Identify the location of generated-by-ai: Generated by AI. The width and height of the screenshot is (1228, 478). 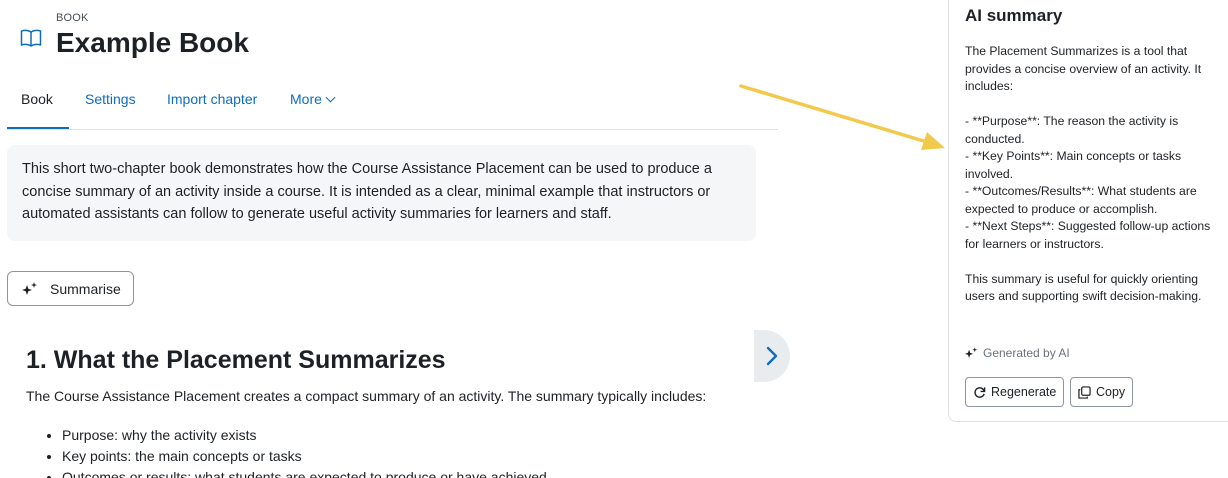
(1017, 353).